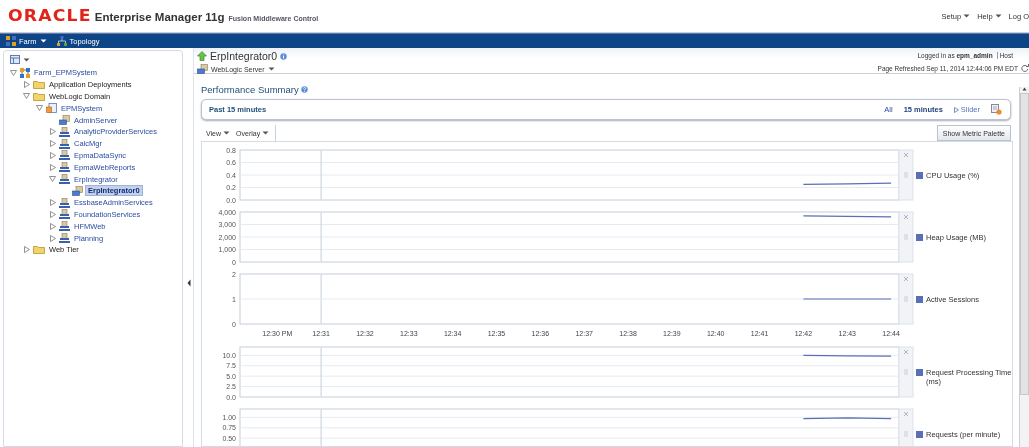 This screenshot has height=447, width=1029. What do you see at coordinates (159, 17) in the screenshot?
I see `product-title: Enterprise Manager 11g` at bounding box center [159, 17].